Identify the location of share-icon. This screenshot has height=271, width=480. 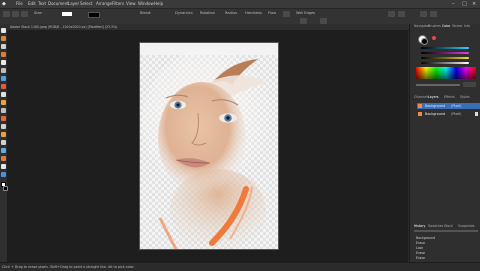
(401, 14).